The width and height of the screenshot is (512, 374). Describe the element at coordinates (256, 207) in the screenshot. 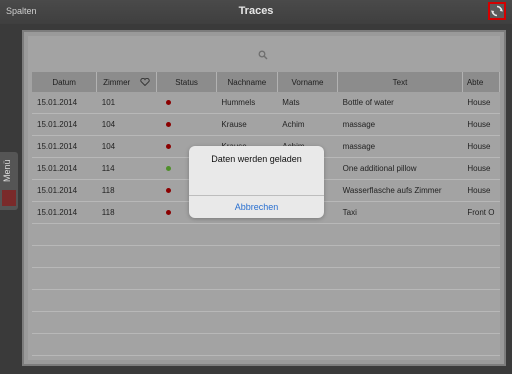

I see `cancel-button: Abbrechen` at that location.